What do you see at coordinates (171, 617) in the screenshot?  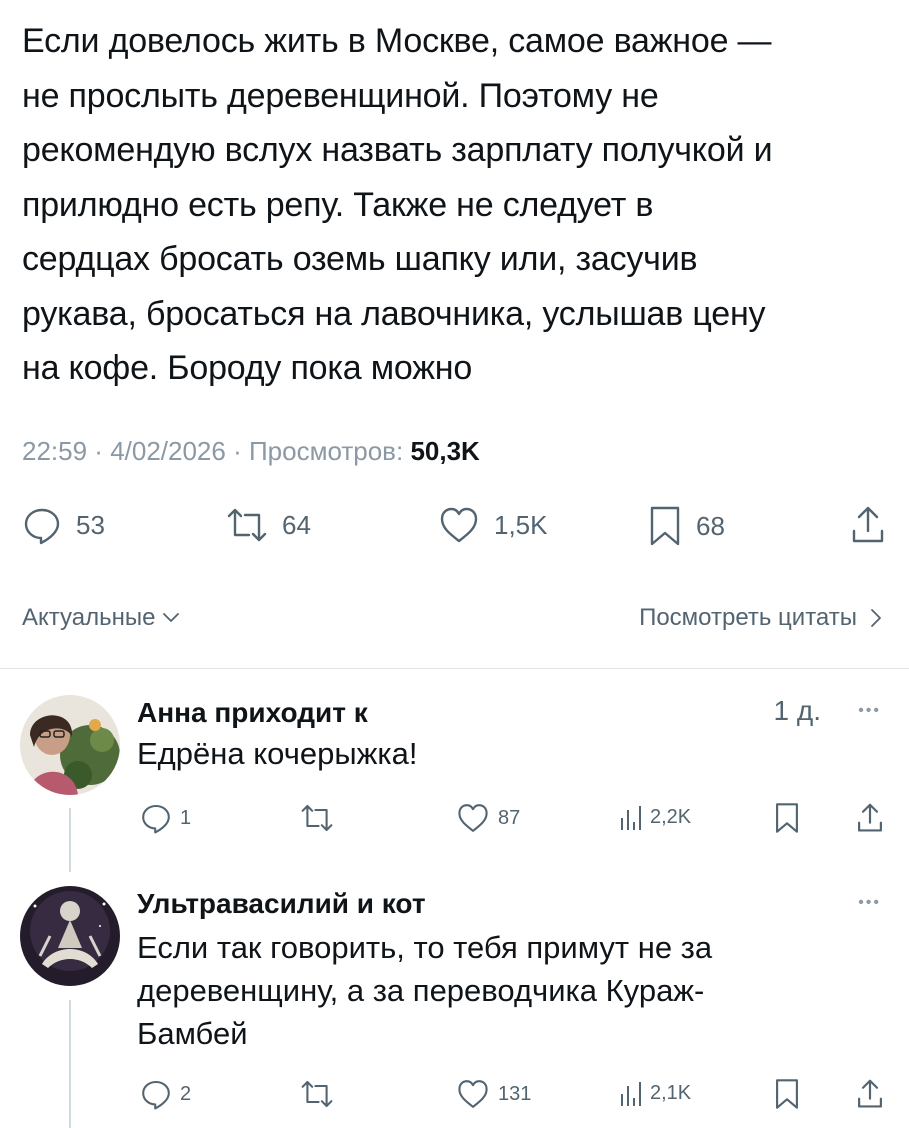 I see `chevron-down-icon` at bounding box center [171, 617].